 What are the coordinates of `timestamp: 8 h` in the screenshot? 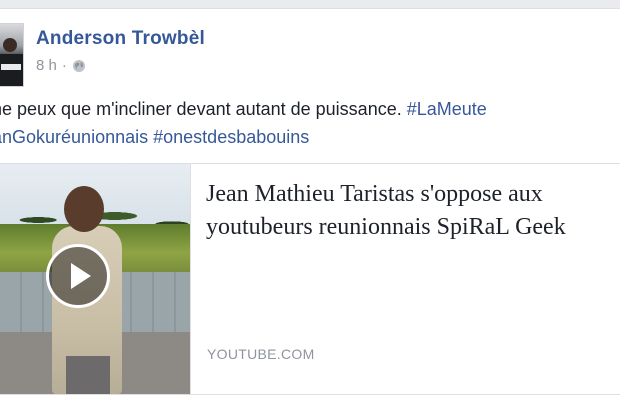 It's located at (46, 65).